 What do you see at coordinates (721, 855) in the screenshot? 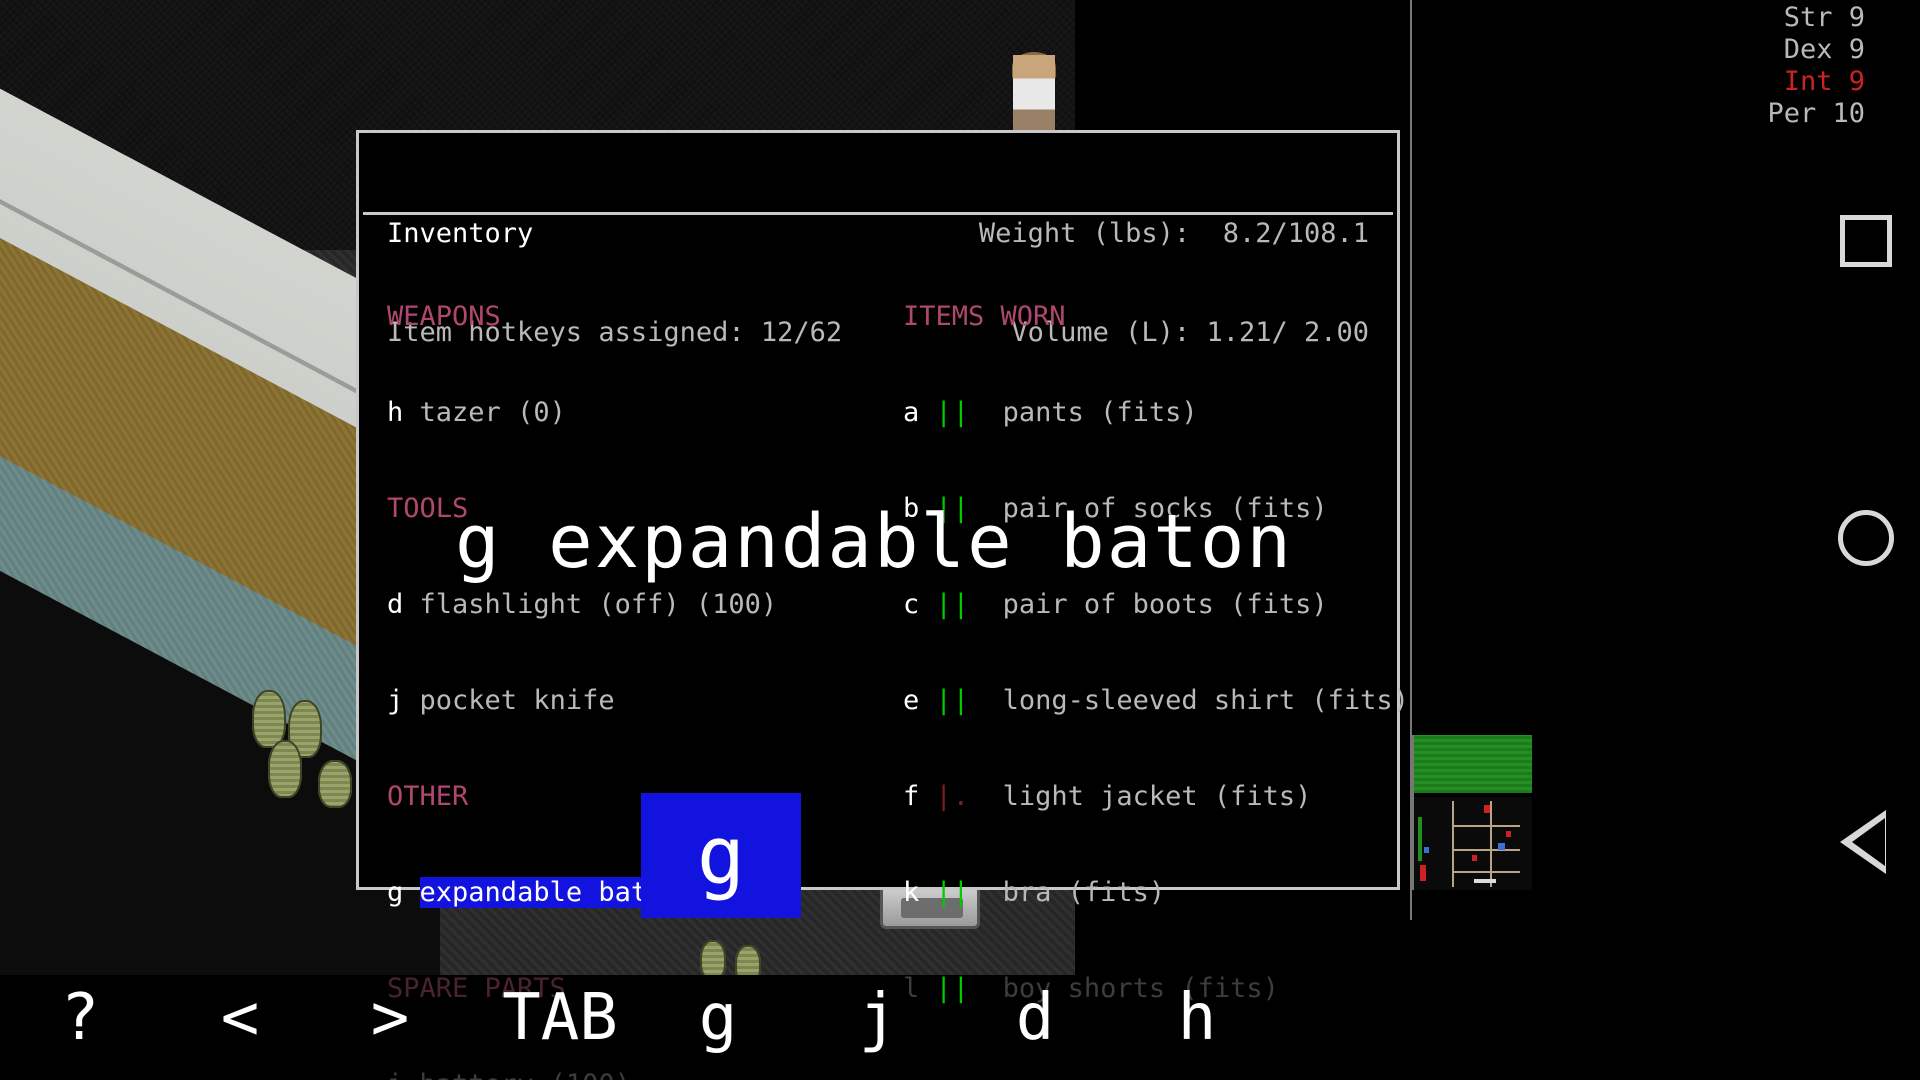
I see `pressed-key-badge: g` at bounding box center [721, 855].